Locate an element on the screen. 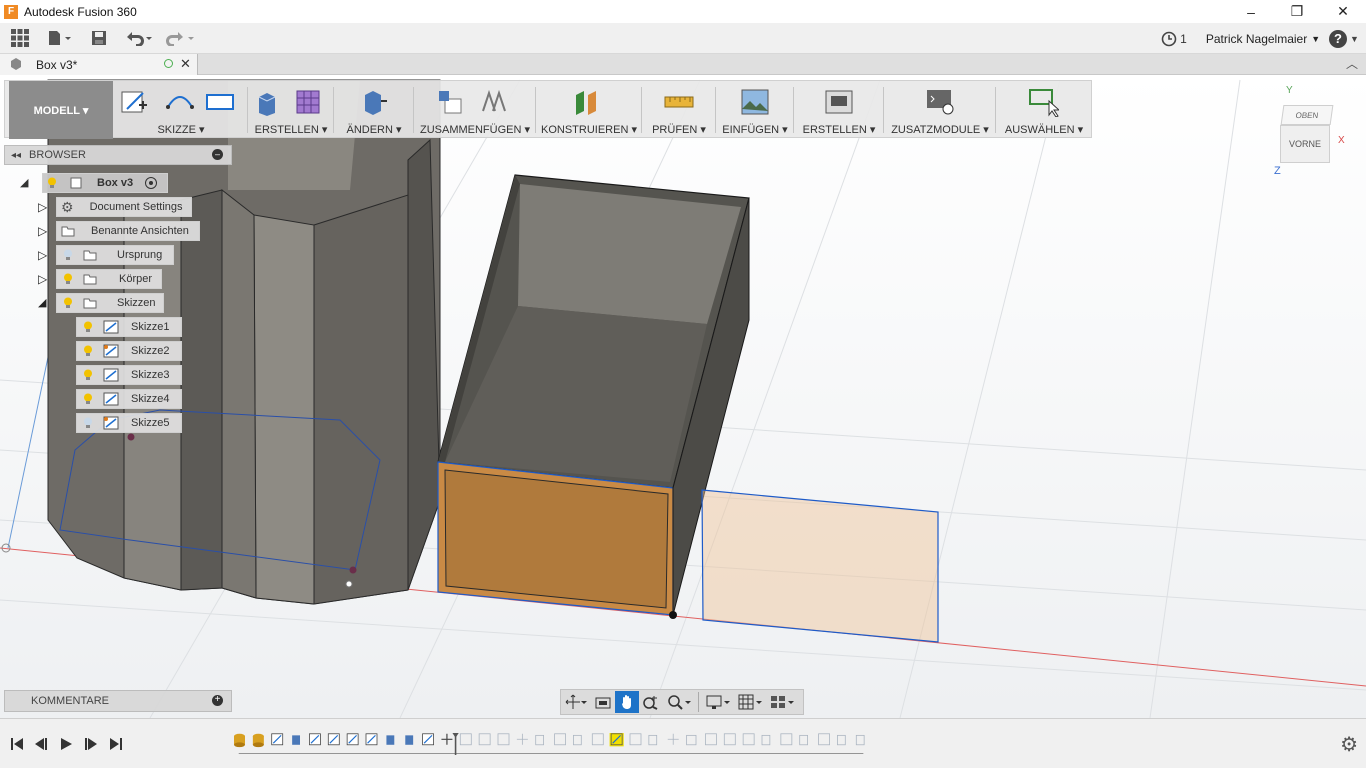  file-menu-icon is located at coordinates (60, 38).